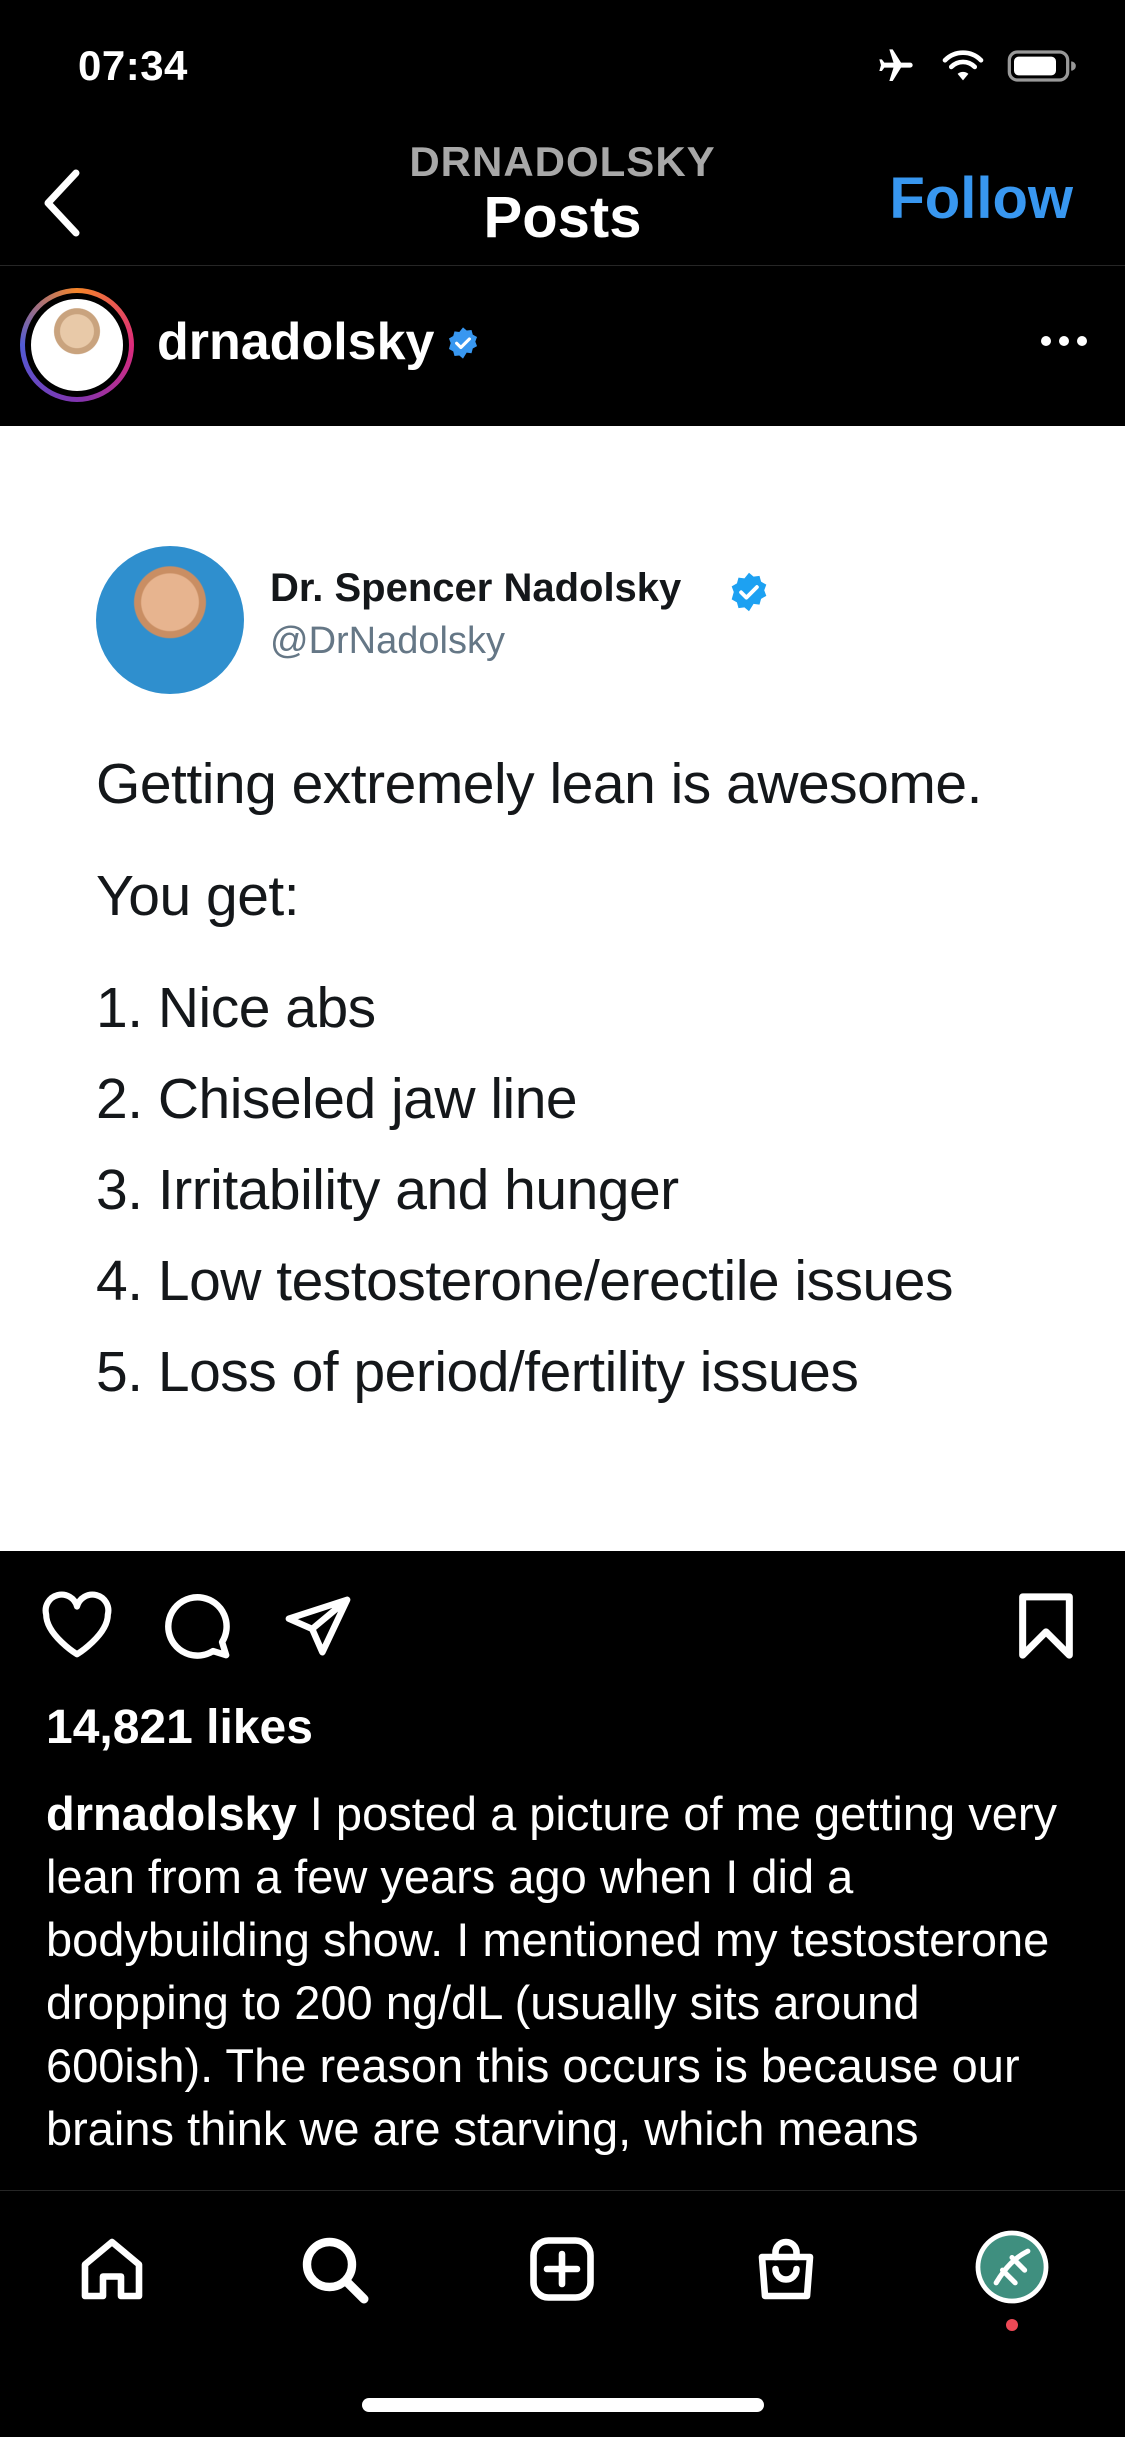  I want to click on more-options-icon, so click(1064, 341).